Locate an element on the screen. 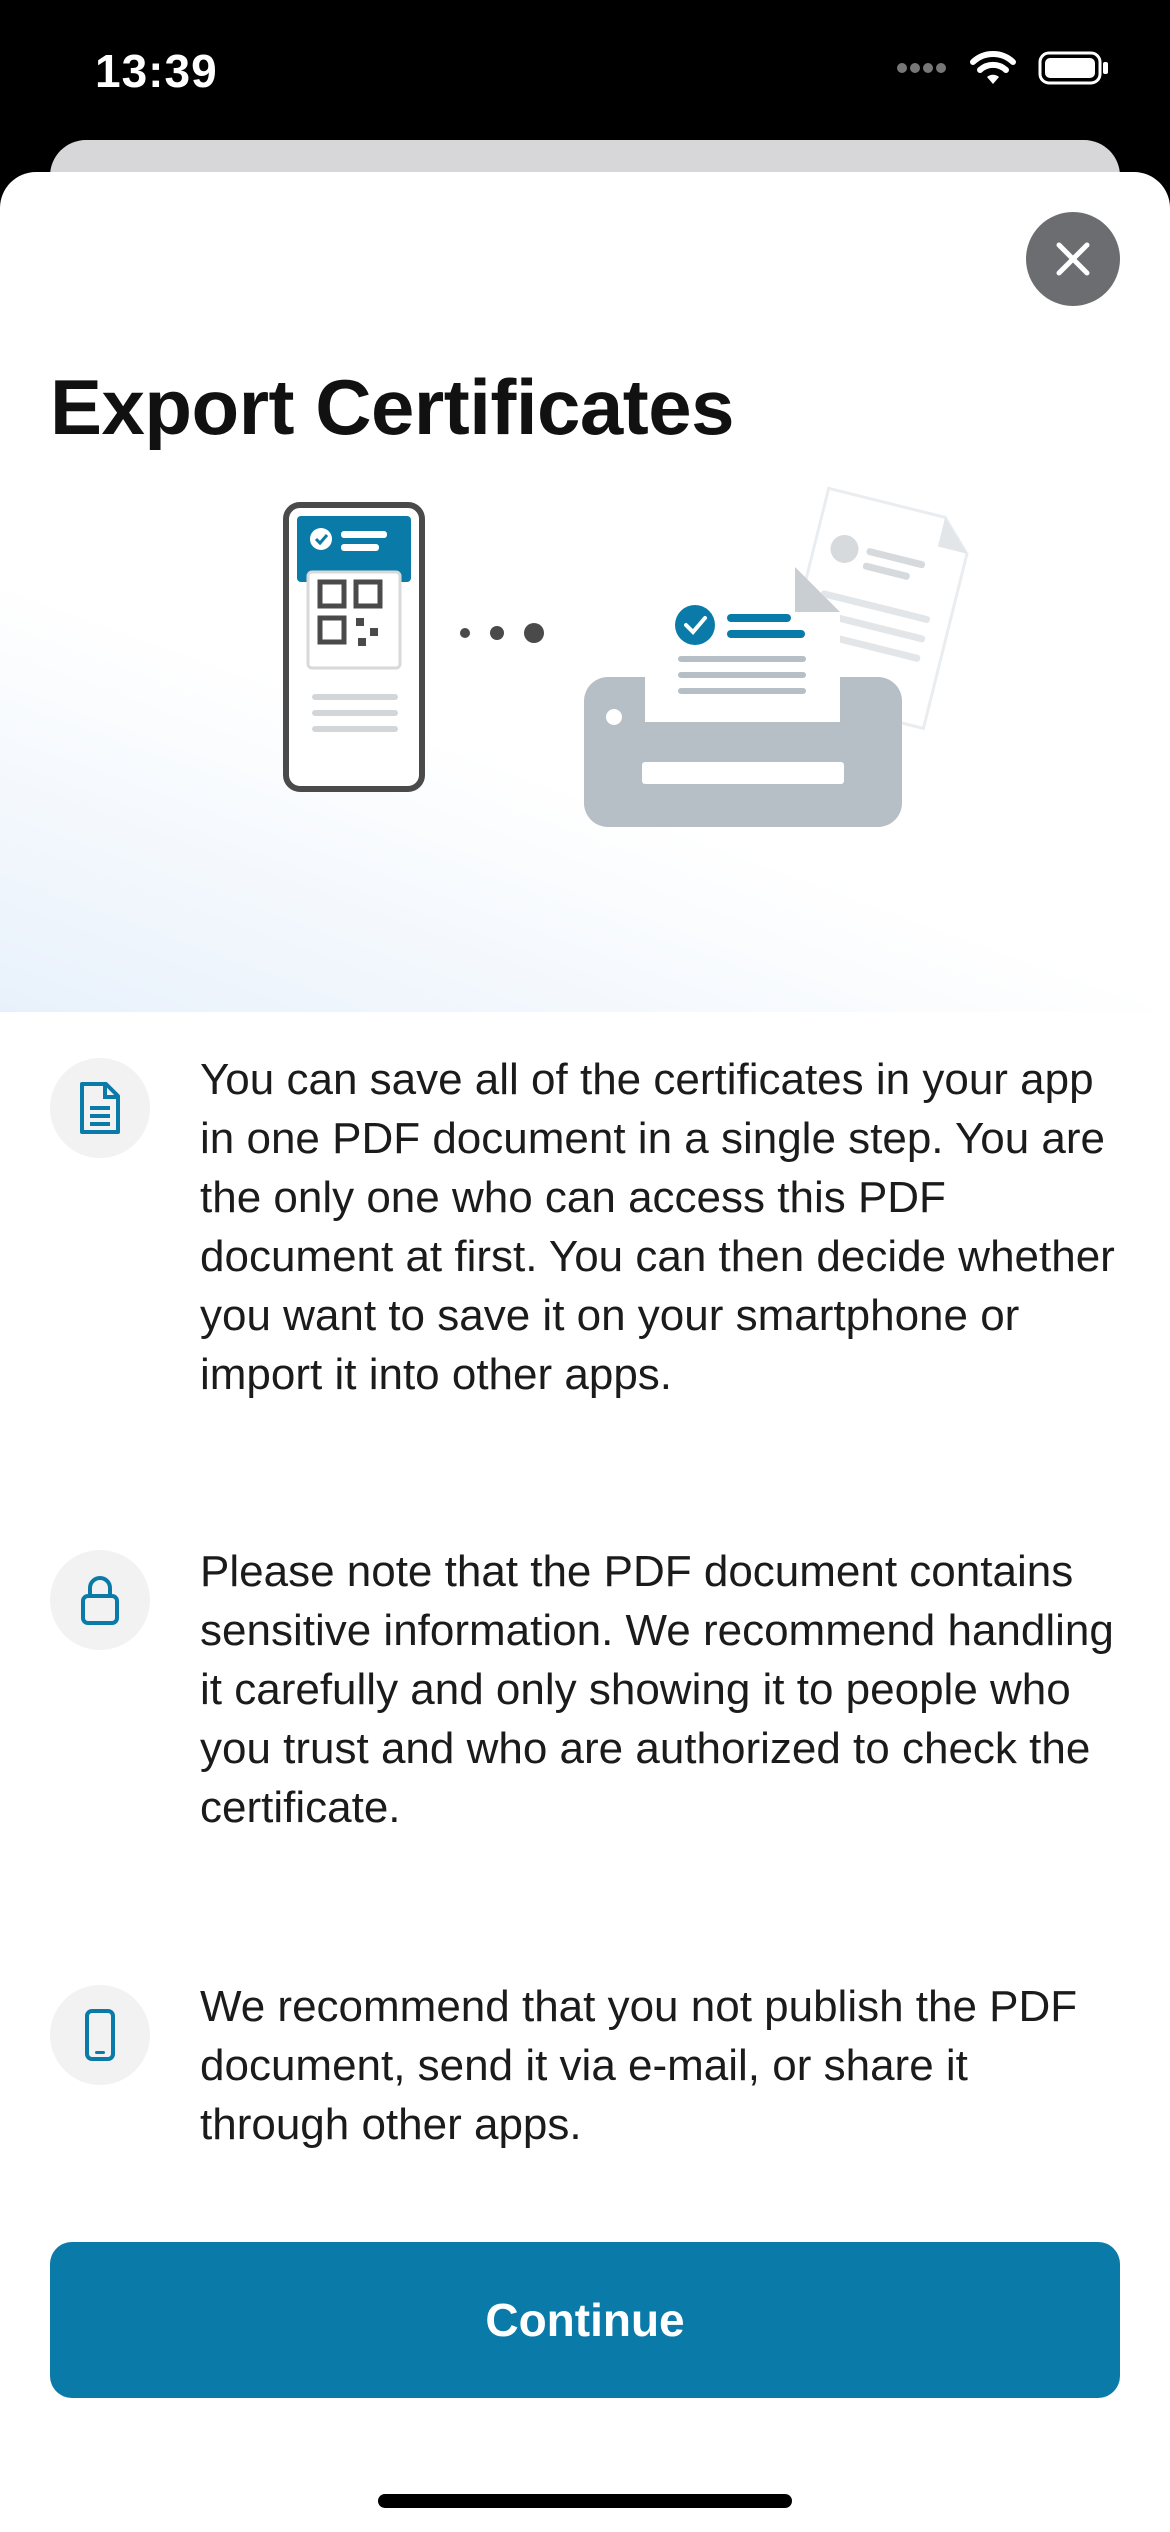 Image resolution: width=1170 pixels, height=2532 pixels. document-icon is located at coordinates (100, 1108).